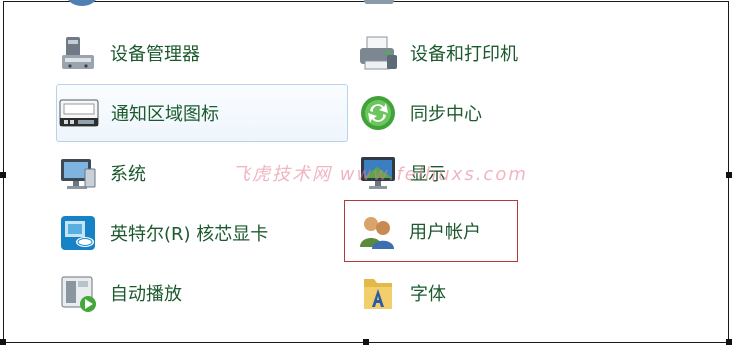  What do you see at coordinates (378, 113) in the screenshot?
I see `sync-center-icon` at bounding box center [378, 113].